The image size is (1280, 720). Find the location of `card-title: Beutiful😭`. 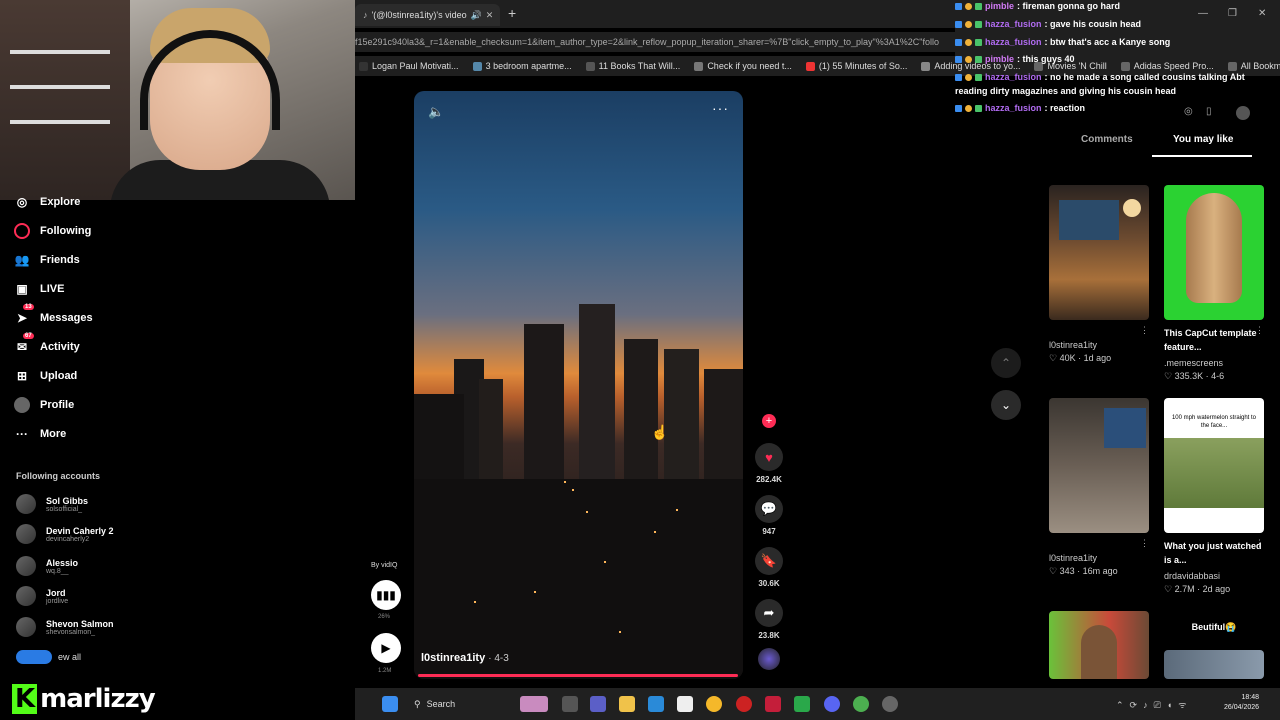

card-title: Beutiful😭 is located at coordinates (1214, 627).